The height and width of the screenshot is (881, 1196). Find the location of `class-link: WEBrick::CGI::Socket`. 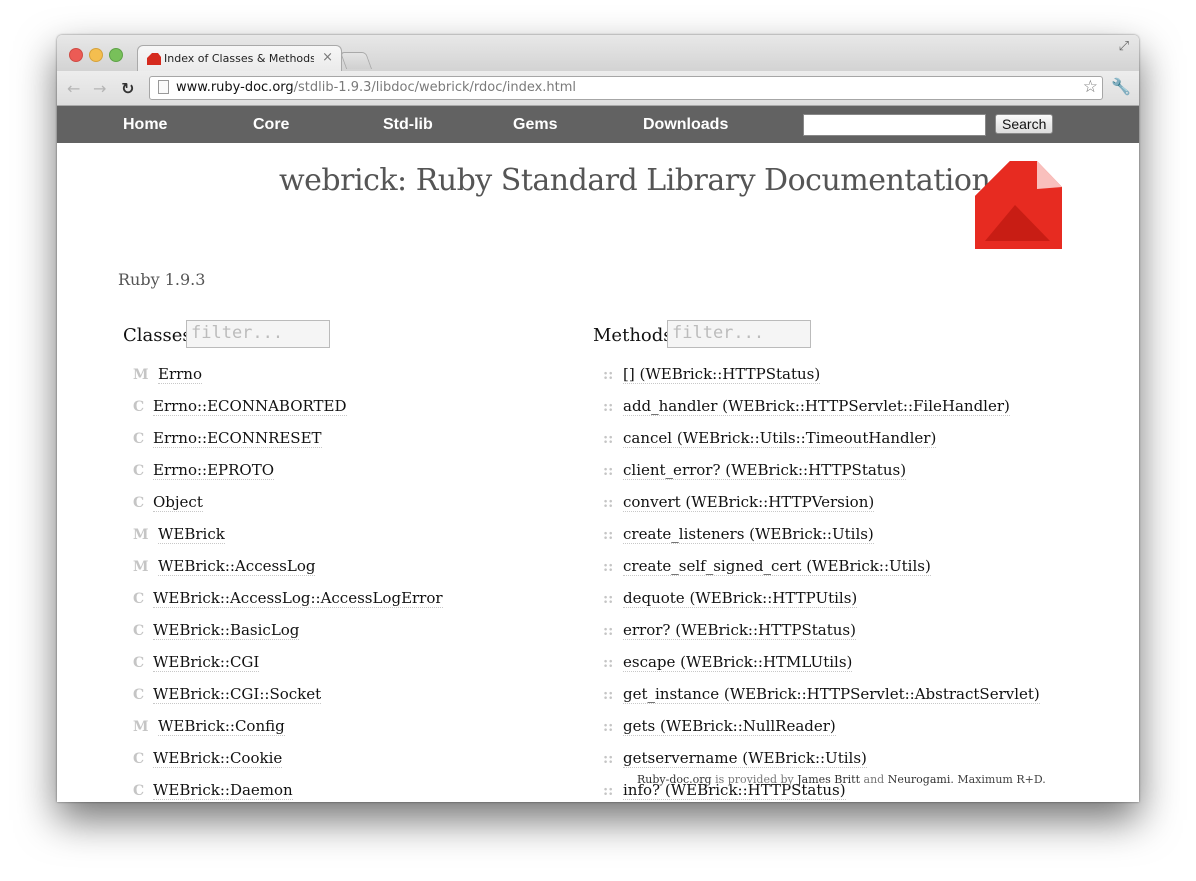

class-link: WEBrick::CGI::Socket is located at coordinates (237, 694).